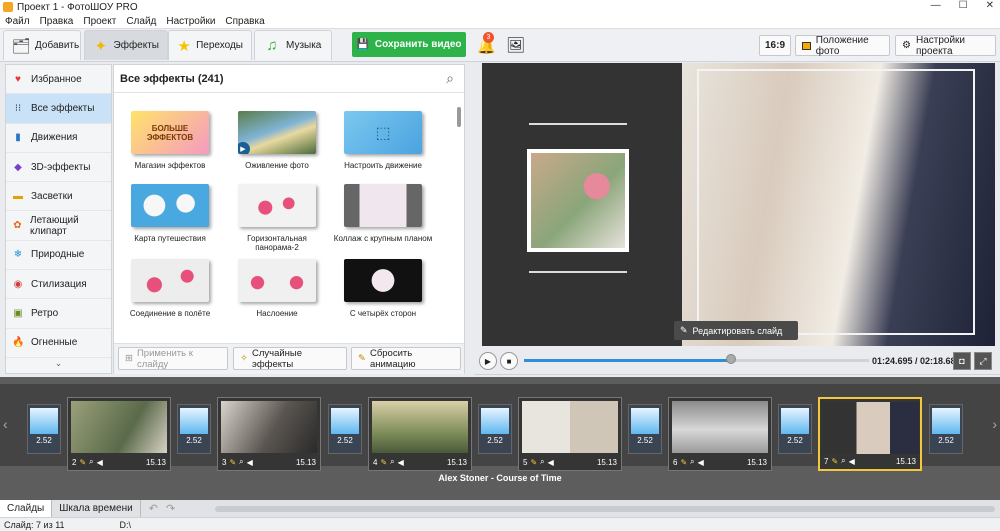 The width and height of the screenshot is (1000, 531). Describe the element at coordinates (289, 79) in the screenshot. I see `effects-header: Все эффекты (241)` at that location.